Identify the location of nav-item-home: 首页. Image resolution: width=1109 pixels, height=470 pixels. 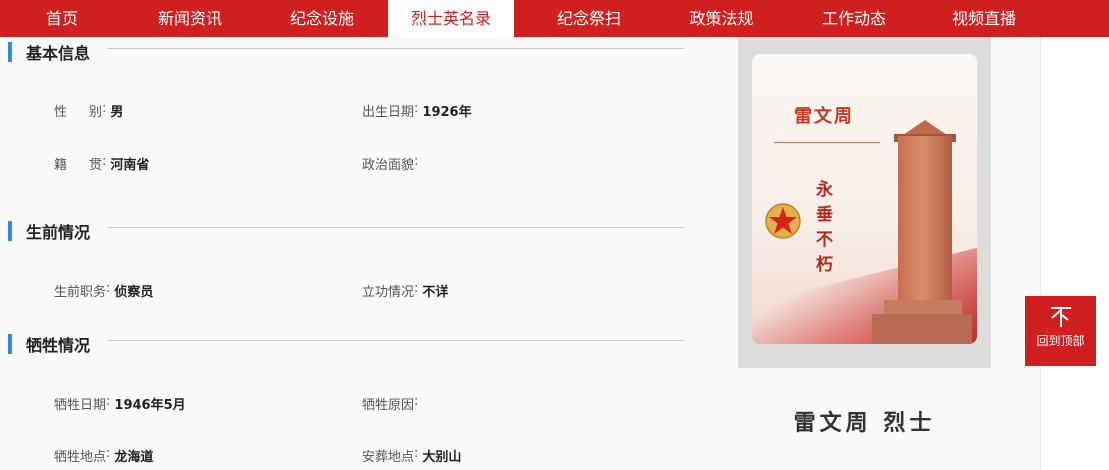
(62, 18).